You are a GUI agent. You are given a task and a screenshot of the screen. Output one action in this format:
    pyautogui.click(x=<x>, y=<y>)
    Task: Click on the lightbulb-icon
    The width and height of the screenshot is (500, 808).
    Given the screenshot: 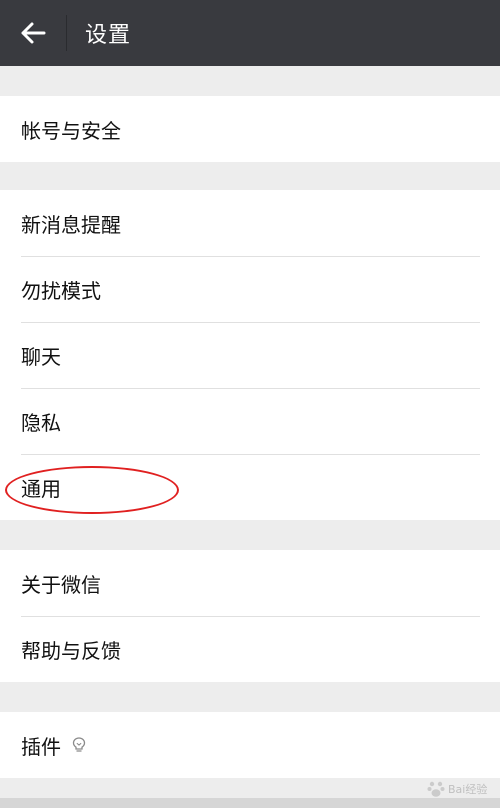 What is the action you would take?
    pyautogui.click(x=79, y=745)
    